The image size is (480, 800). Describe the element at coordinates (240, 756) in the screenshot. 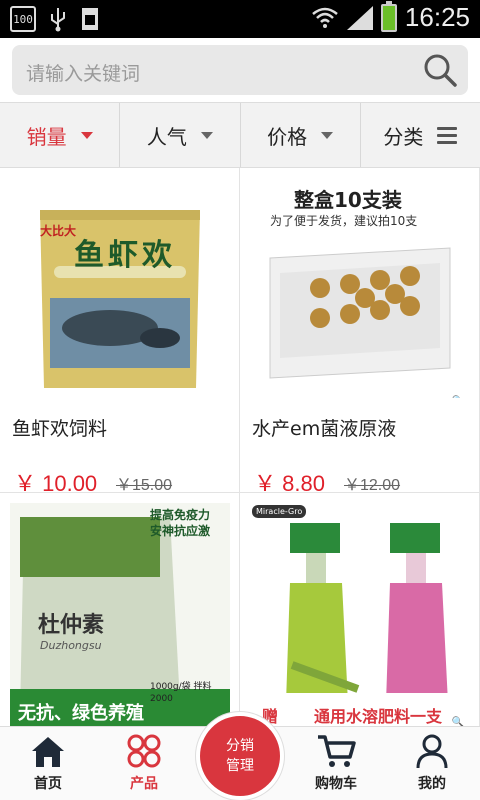

I see `distribution-management-button: 分销 管理` at that location.